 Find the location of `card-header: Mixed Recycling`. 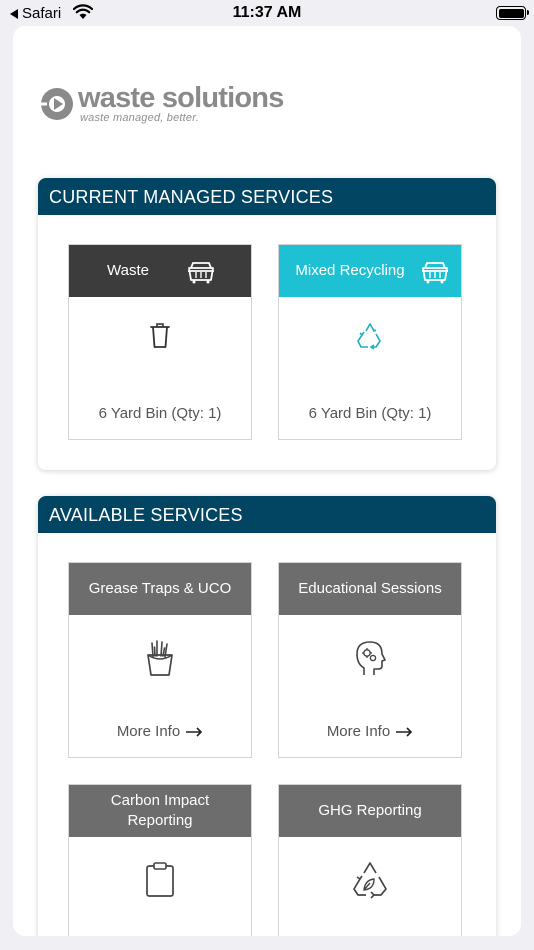

card-header: Mixed Recycling is located at coordinates (370, 271).